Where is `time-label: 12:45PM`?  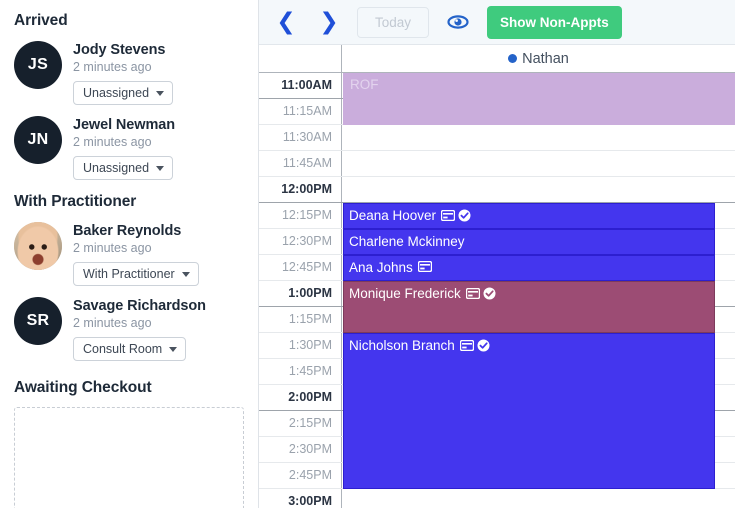 time-label: 12:45PM is located at coordinates (300, 267).